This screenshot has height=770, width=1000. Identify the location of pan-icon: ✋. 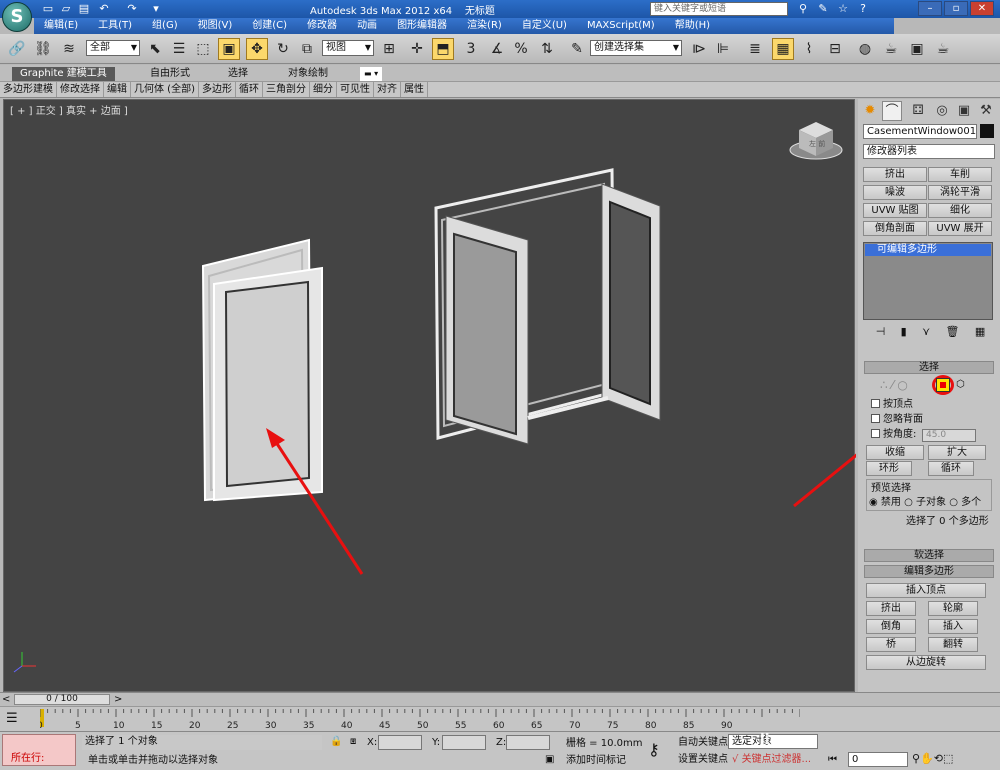
(927, 758).